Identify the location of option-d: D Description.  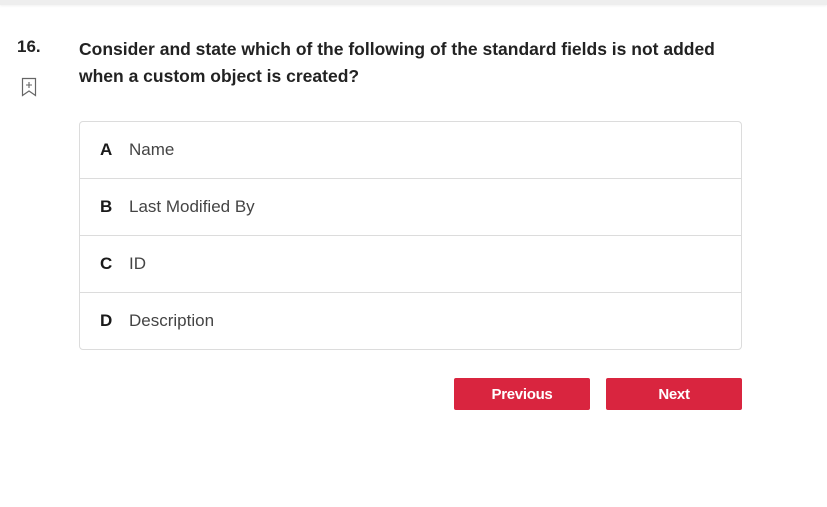
(410, 321).